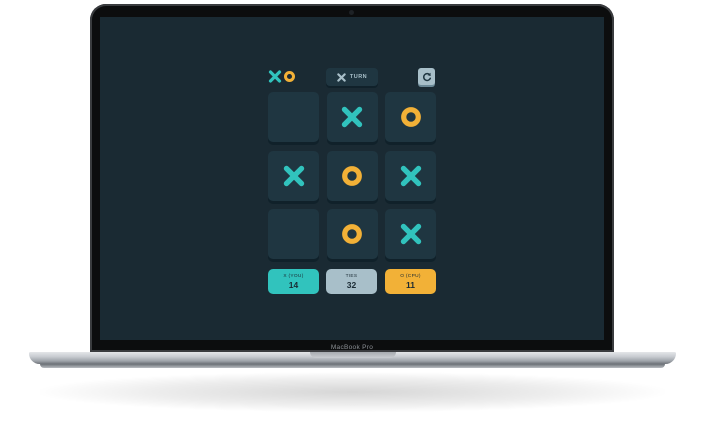 The height and width of the screenshot is (429, 705). I want to click on game-header: TURN, so click(352, 77).